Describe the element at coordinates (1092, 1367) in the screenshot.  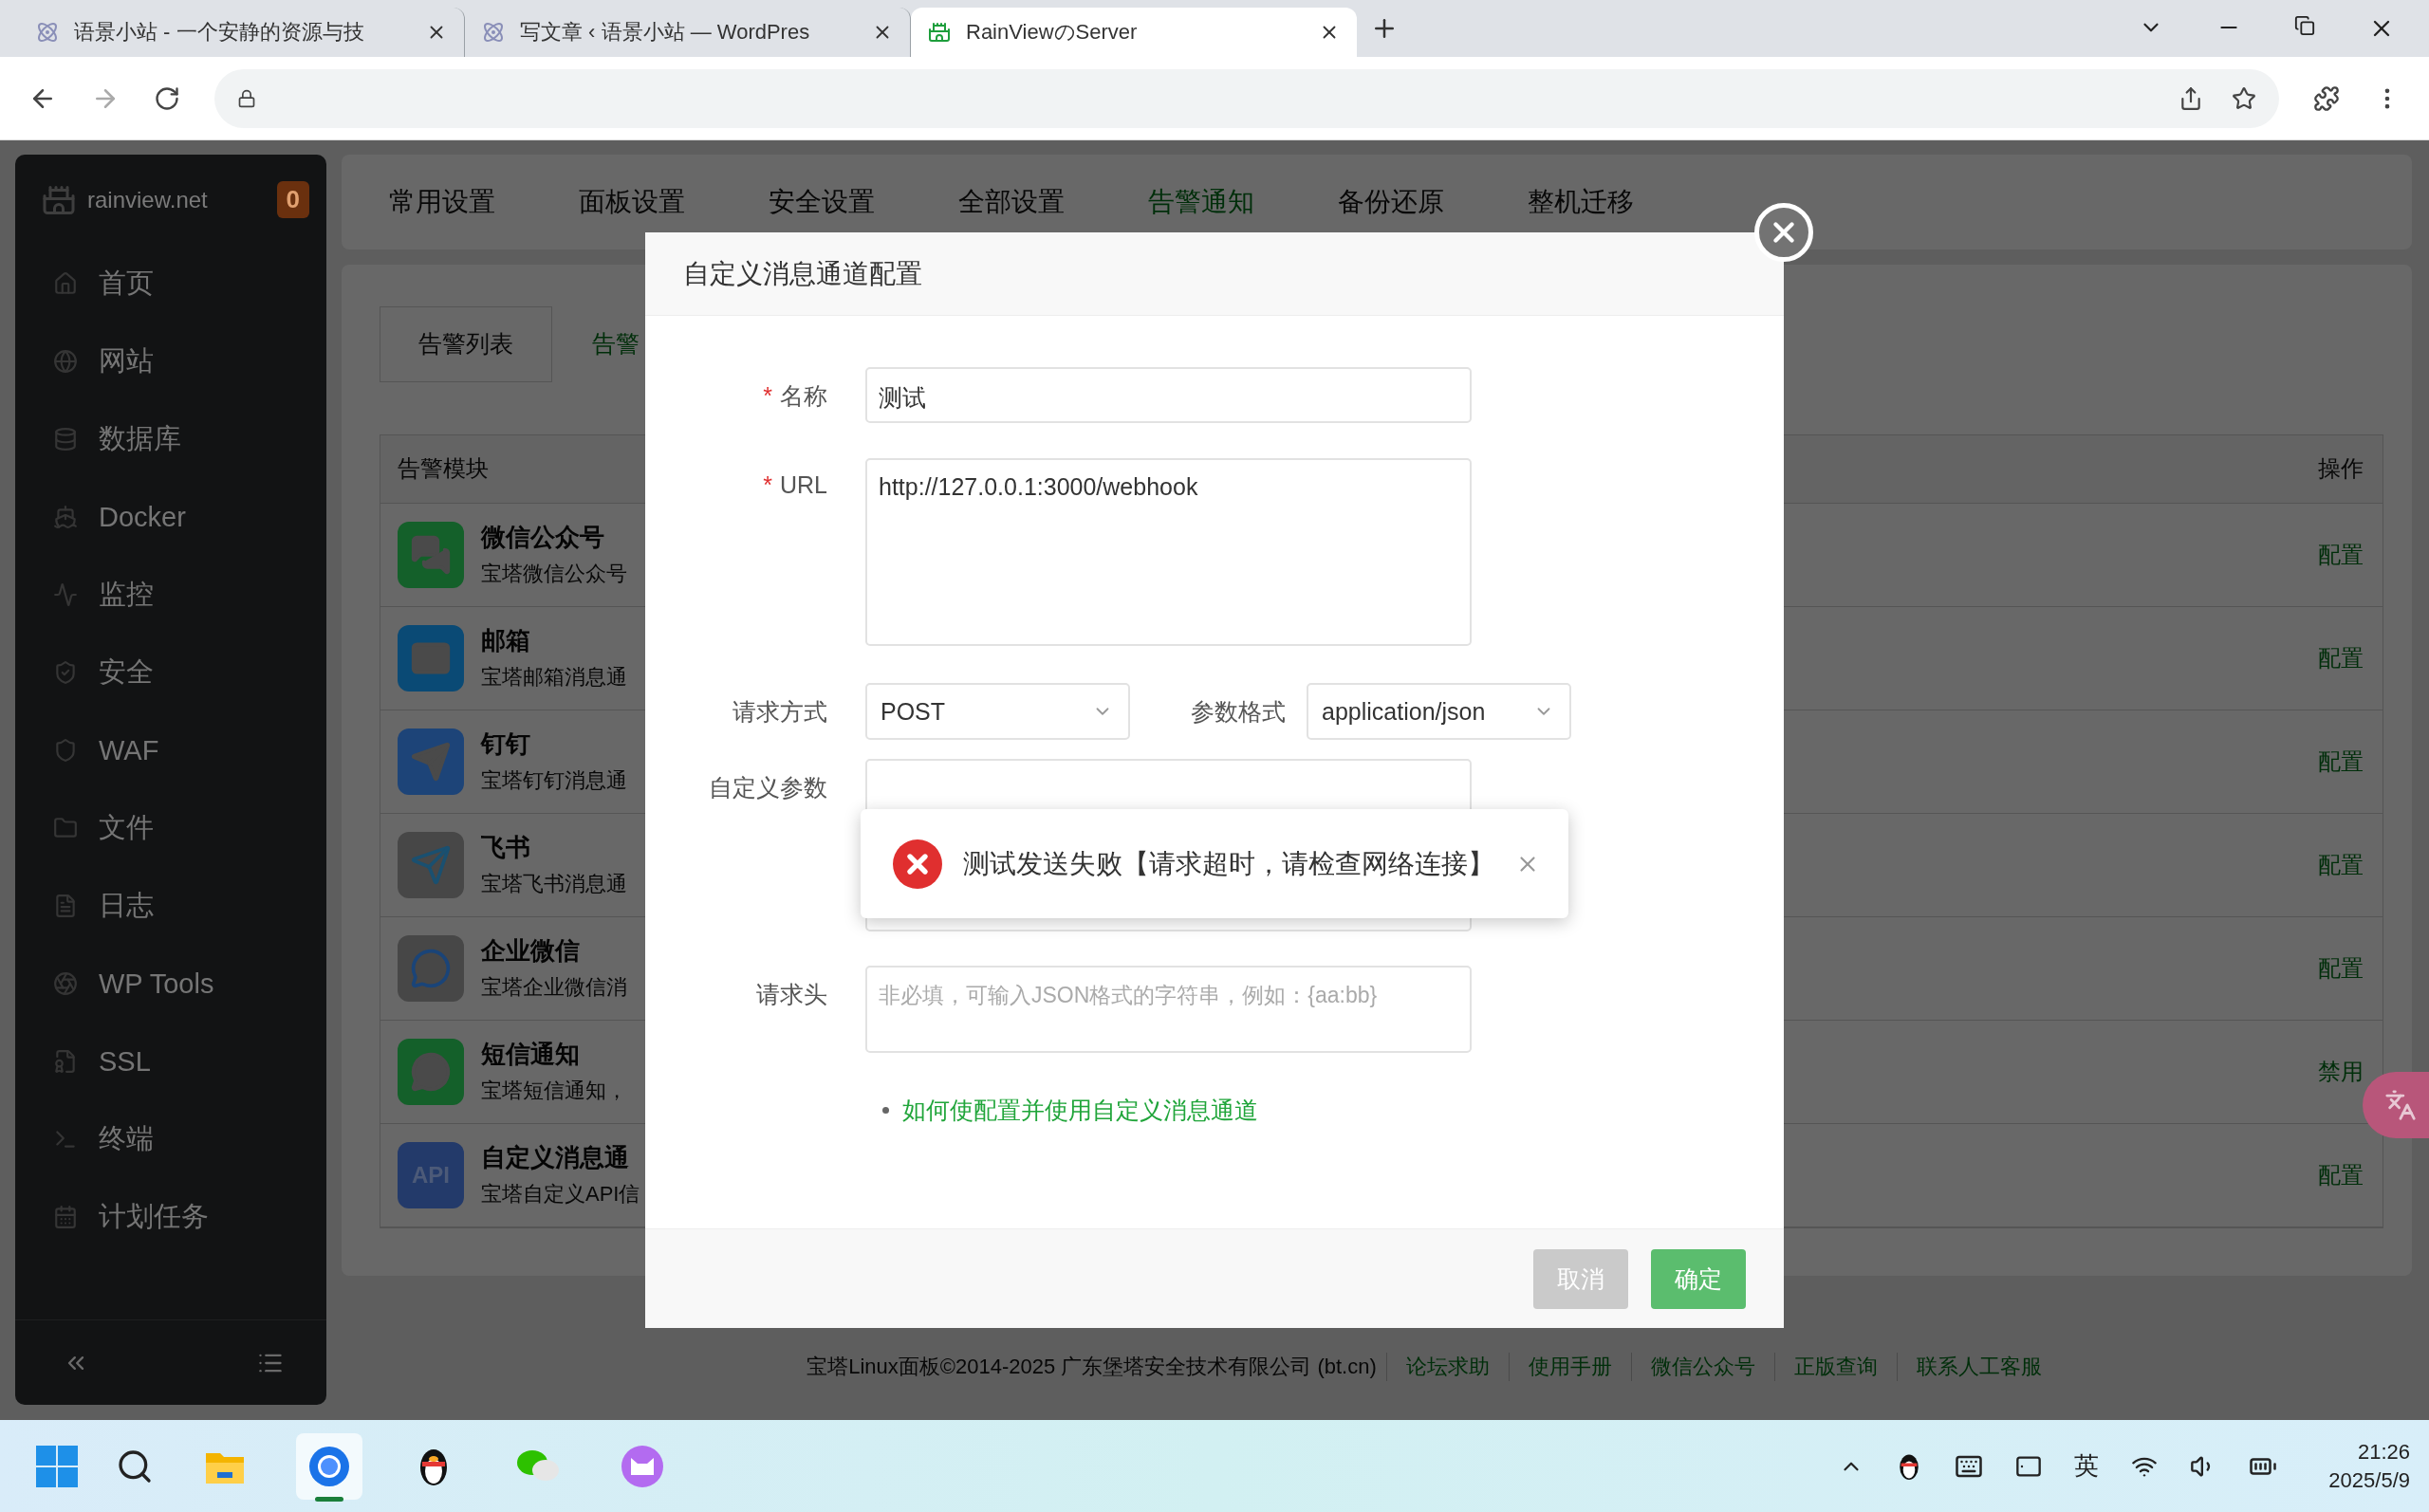
I see `copyright-text: 宝塔Linux面板©2014-2025 广东堡塔安全技术有限公司 (bt.cn)` at that location.